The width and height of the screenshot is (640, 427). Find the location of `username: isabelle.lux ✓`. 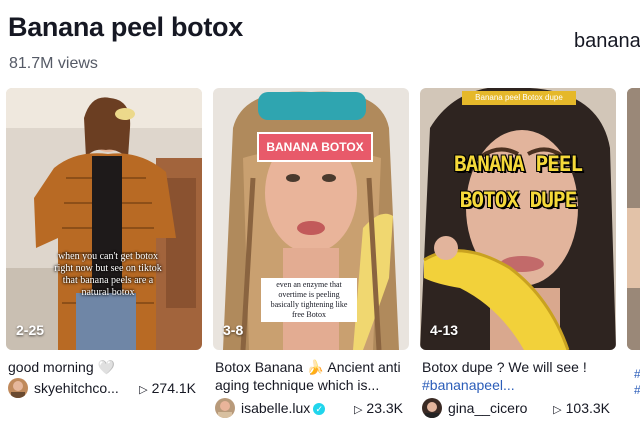

username: isabelle.lux ✓ is located at coordinates (283, 408).